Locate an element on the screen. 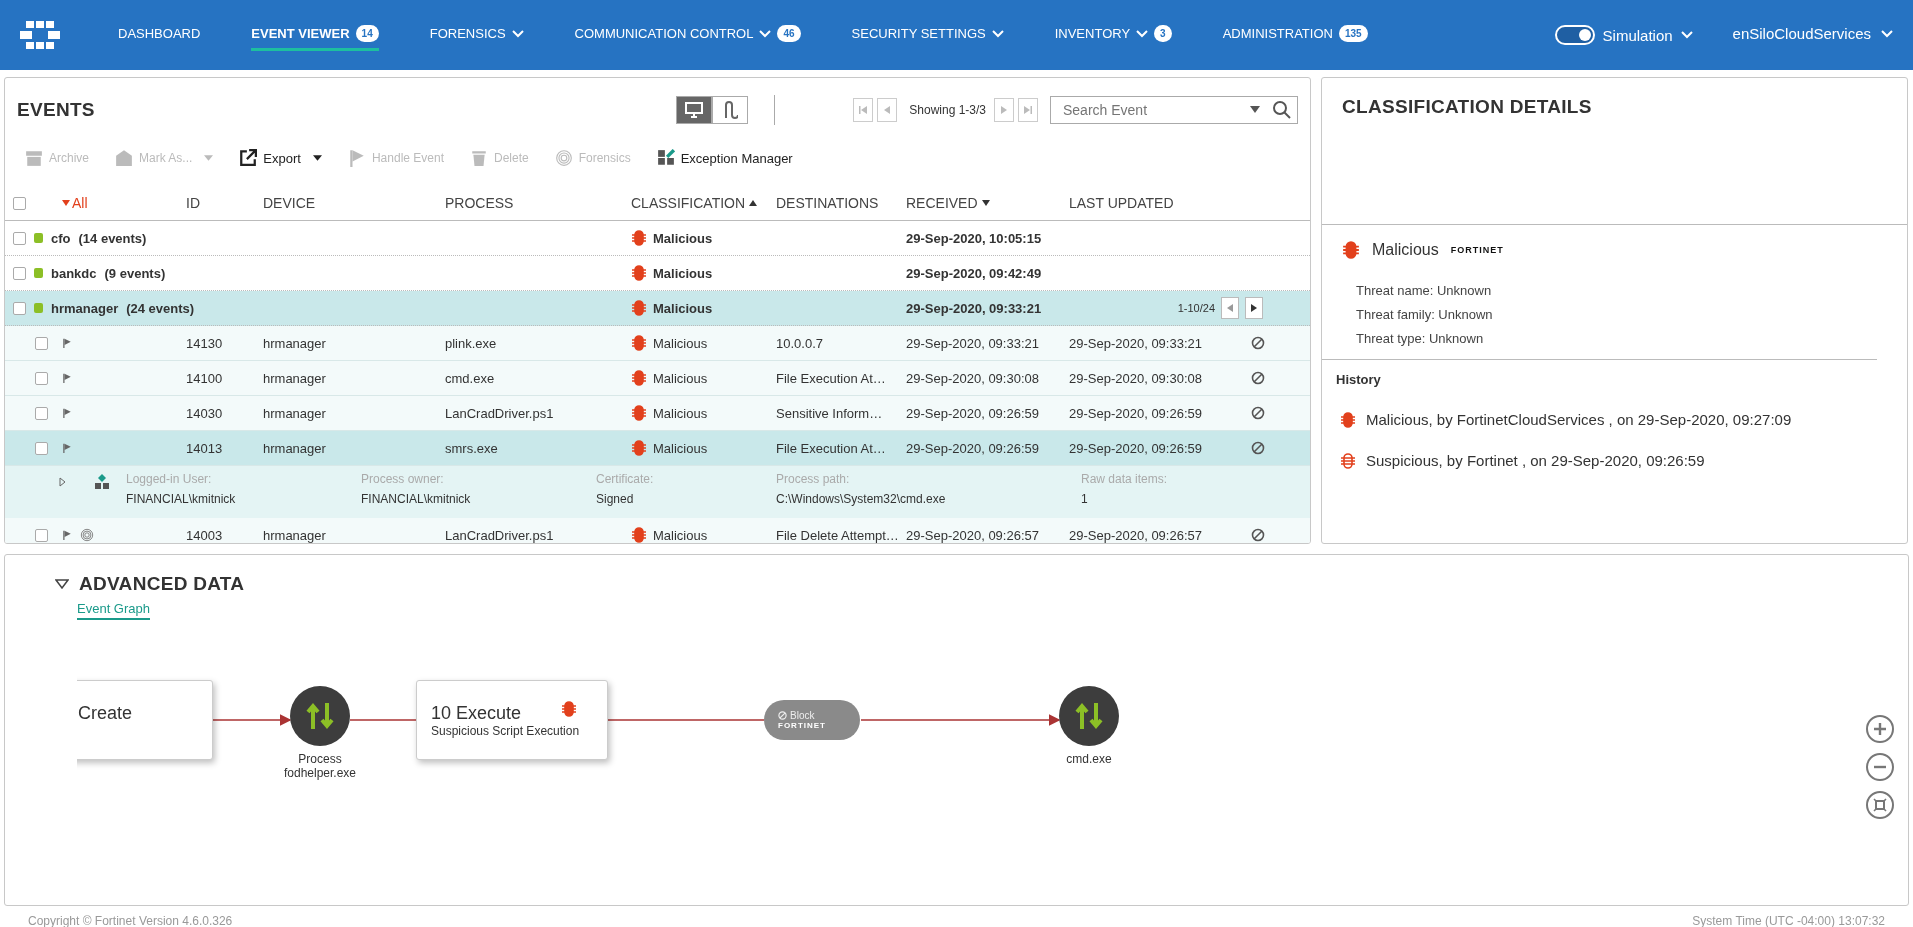 The height and width of the screenshot is (927, 1913). column-header: RECEIVED is located at coordinates (942, 203).